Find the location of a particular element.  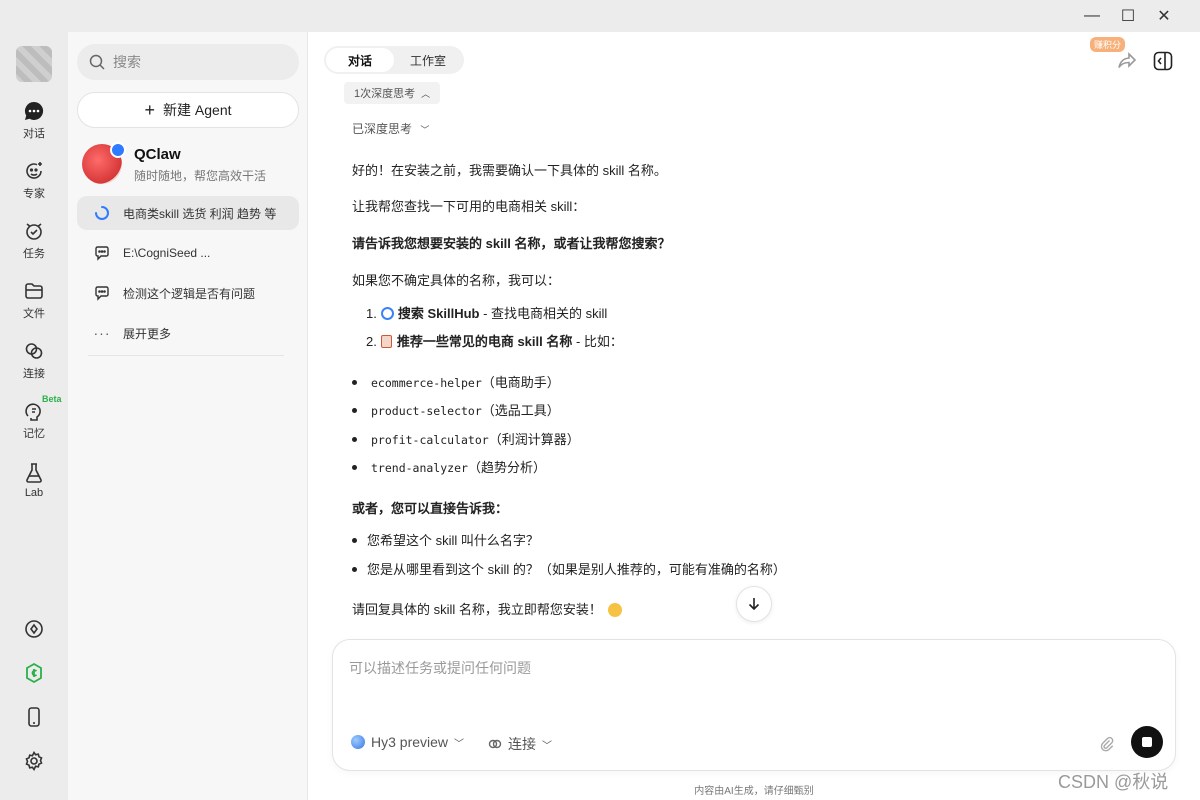

rail-item-task: 任务 is located at coordinates (34, 240).